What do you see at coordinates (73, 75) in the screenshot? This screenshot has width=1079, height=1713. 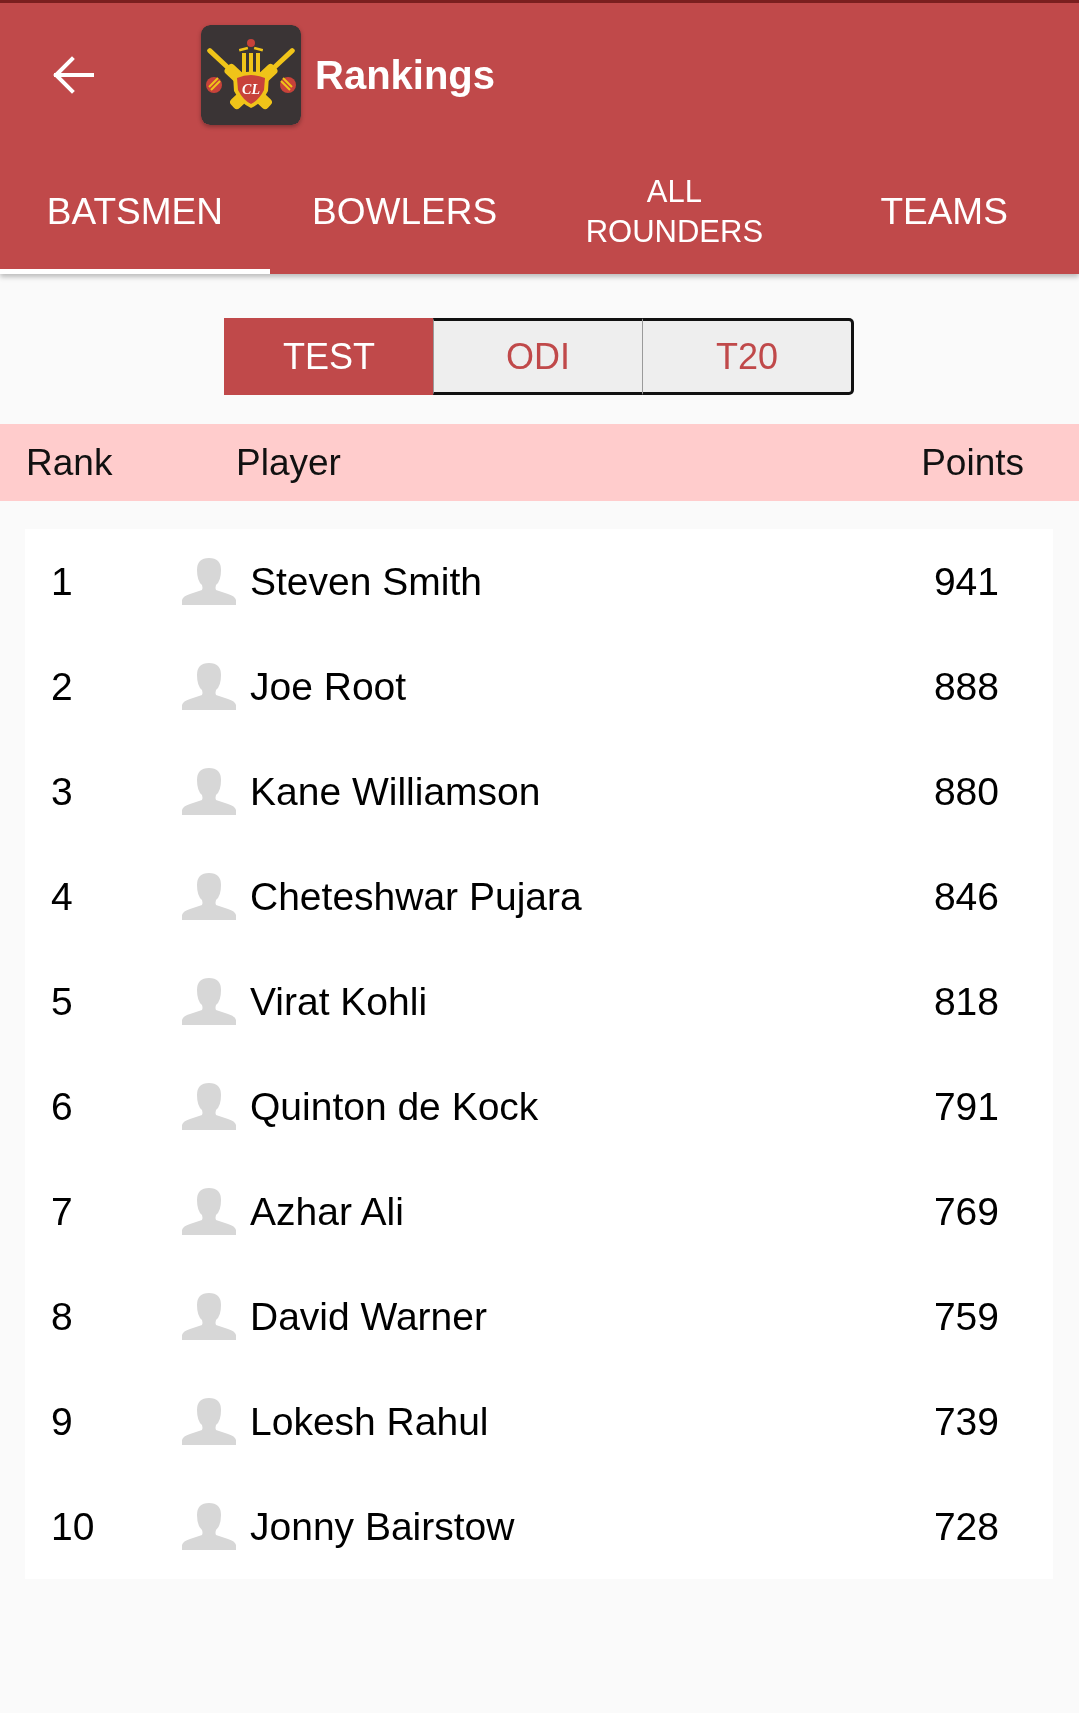 I see `back-arrow-icon` at bounding box center [73, 75].